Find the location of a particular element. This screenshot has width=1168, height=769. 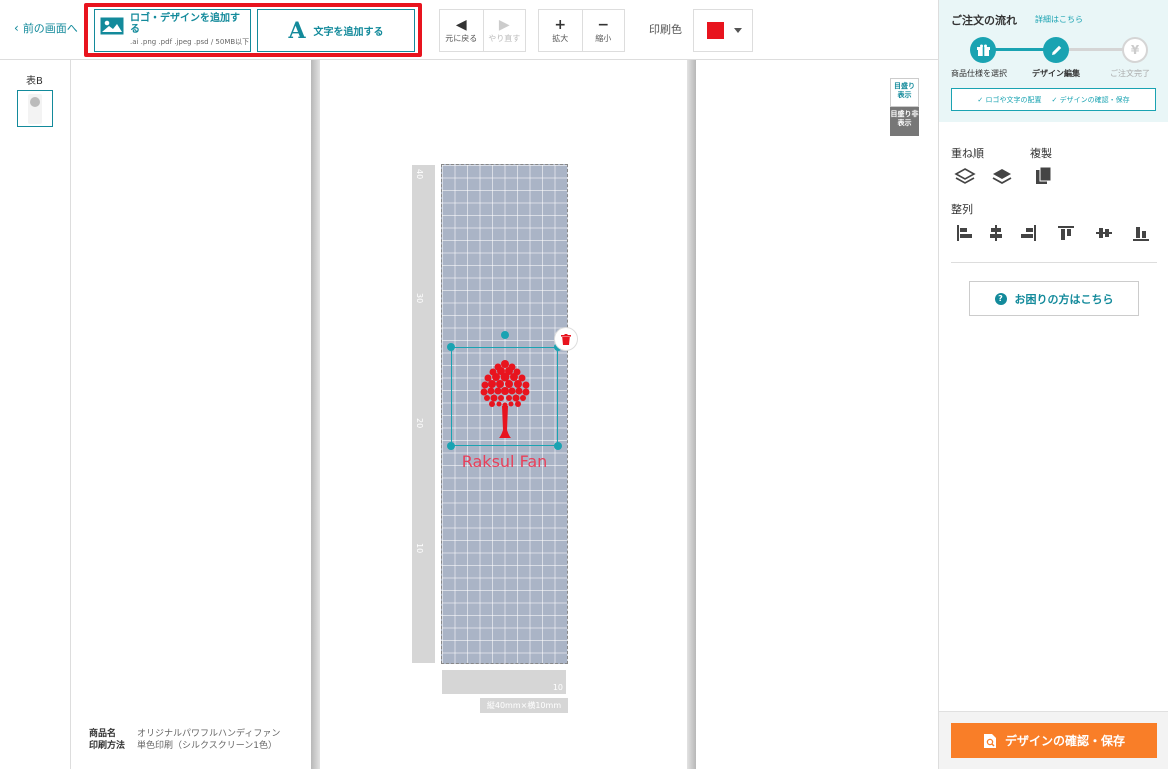

ruler-h-number: 10 is located at coordinates (557, 687).